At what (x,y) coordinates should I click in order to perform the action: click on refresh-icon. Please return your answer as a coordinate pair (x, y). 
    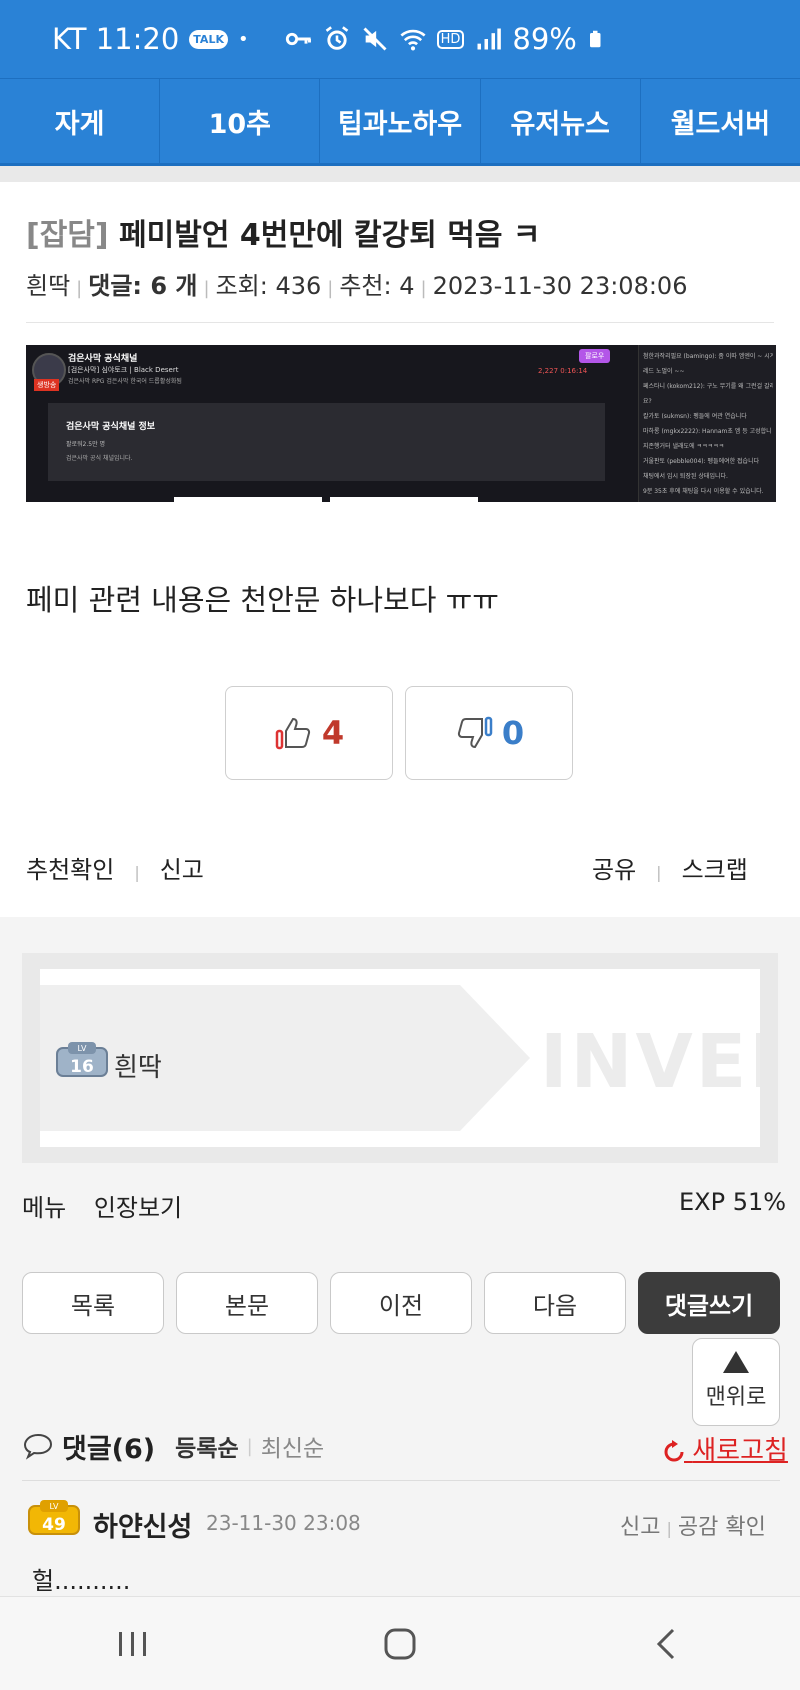
    Looking at the image, I should click on (674, 1450).